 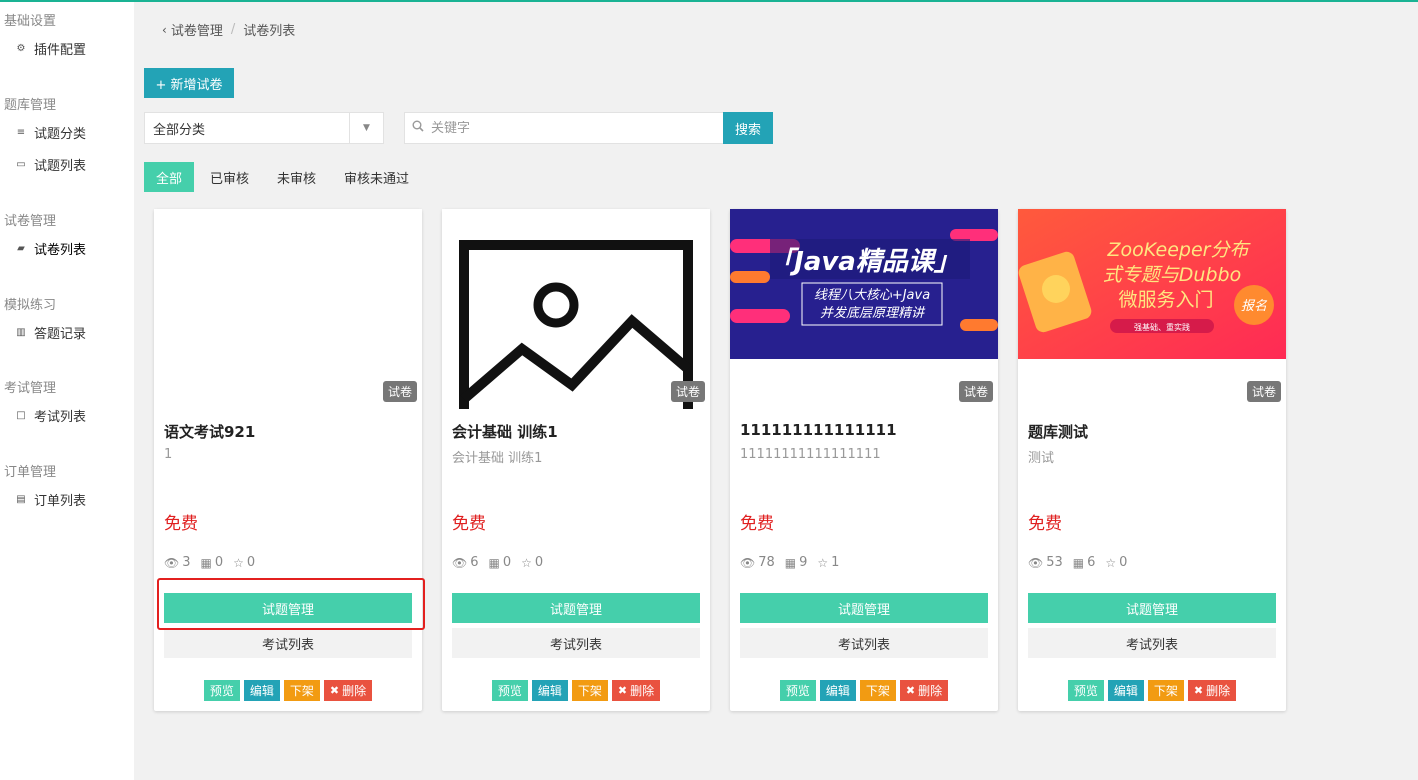 I want to click on sidebar-item-label: 试卷列表, so click(x=60, y=250).